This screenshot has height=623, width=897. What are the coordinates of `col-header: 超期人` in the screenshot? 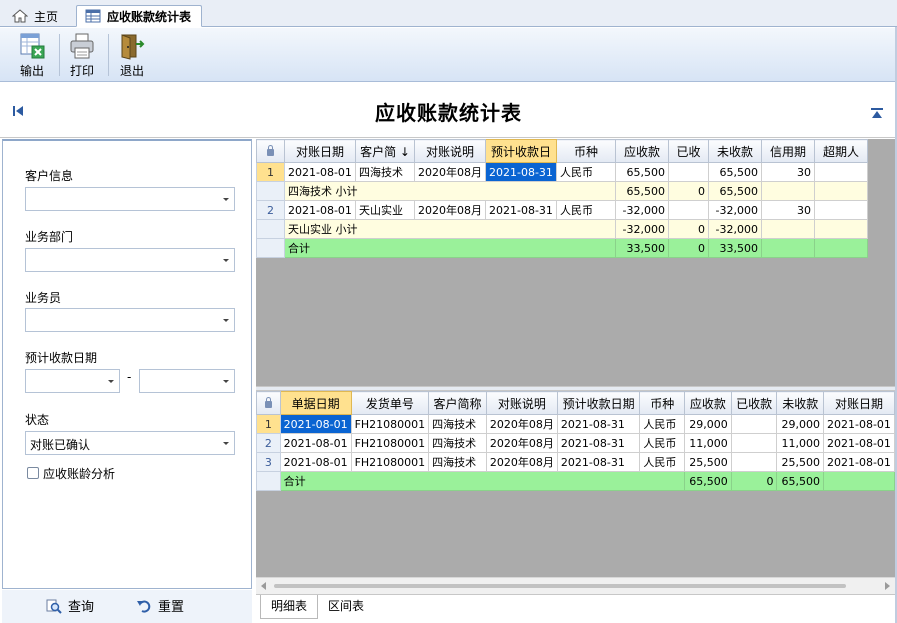 It's located at (841, 151).